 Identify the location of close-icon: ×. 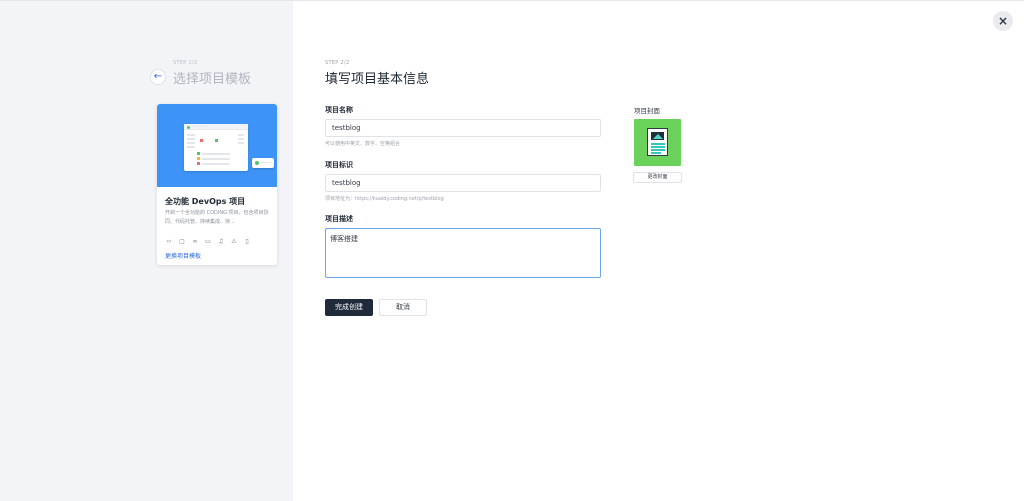
(1003, 21).